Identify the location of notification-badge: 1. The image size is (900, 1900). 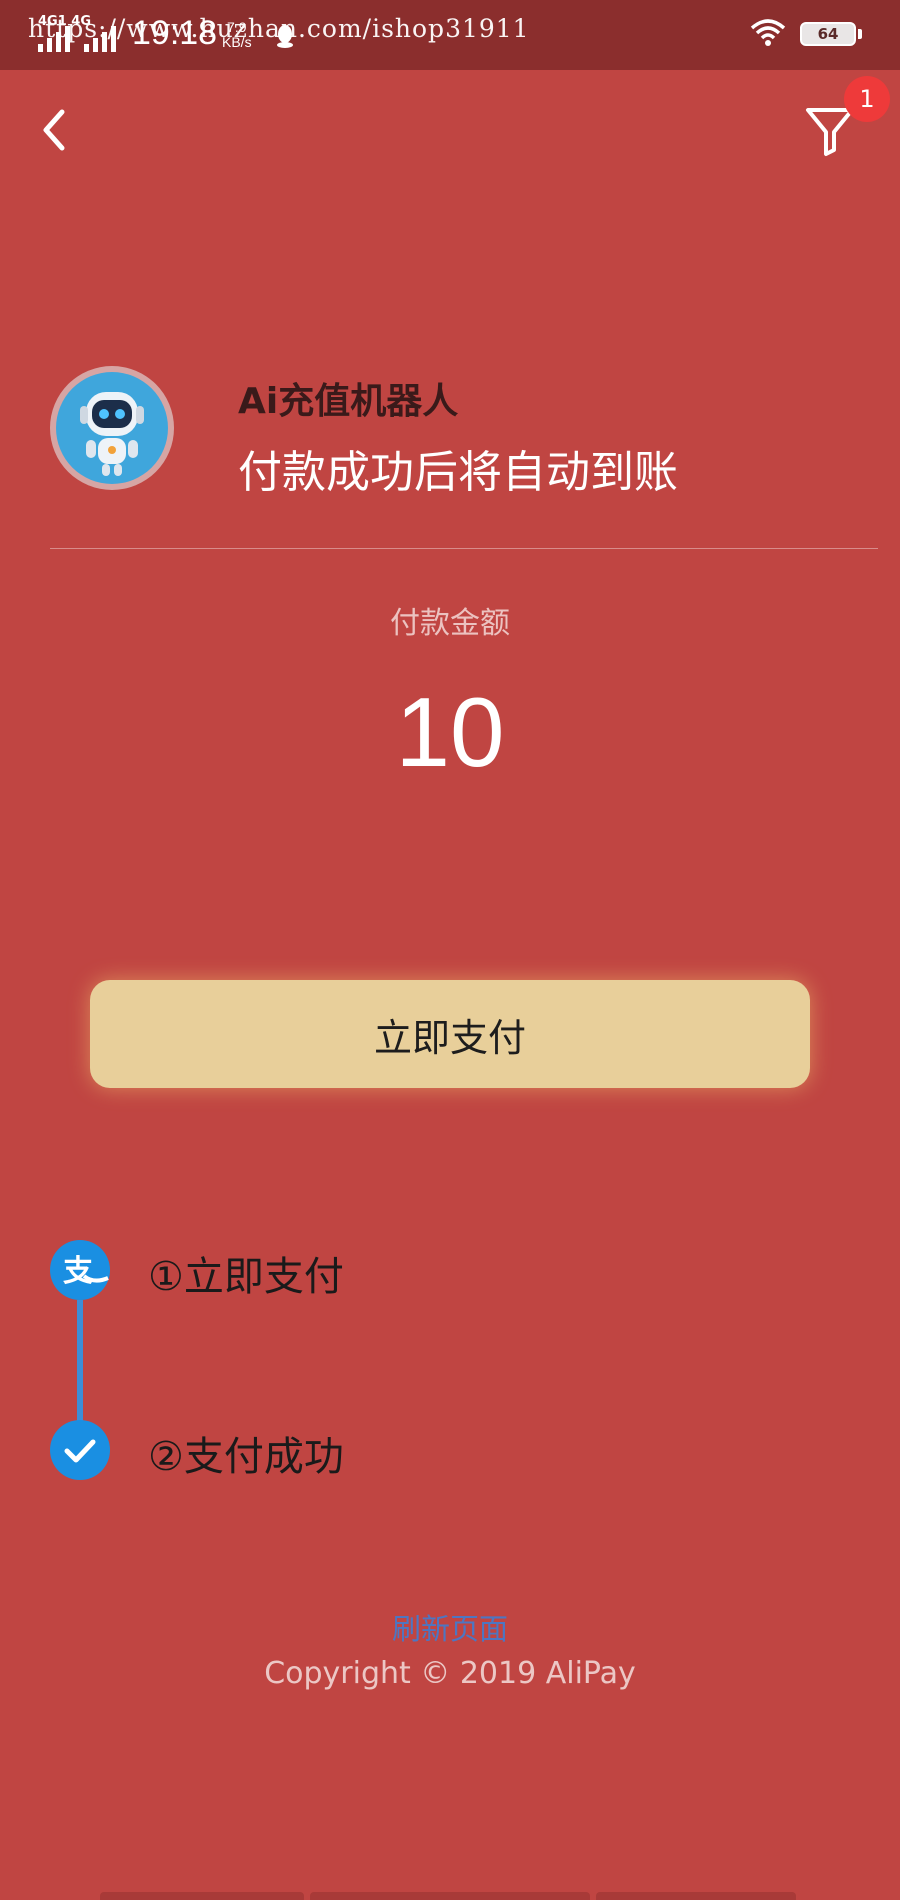
(867, 99).